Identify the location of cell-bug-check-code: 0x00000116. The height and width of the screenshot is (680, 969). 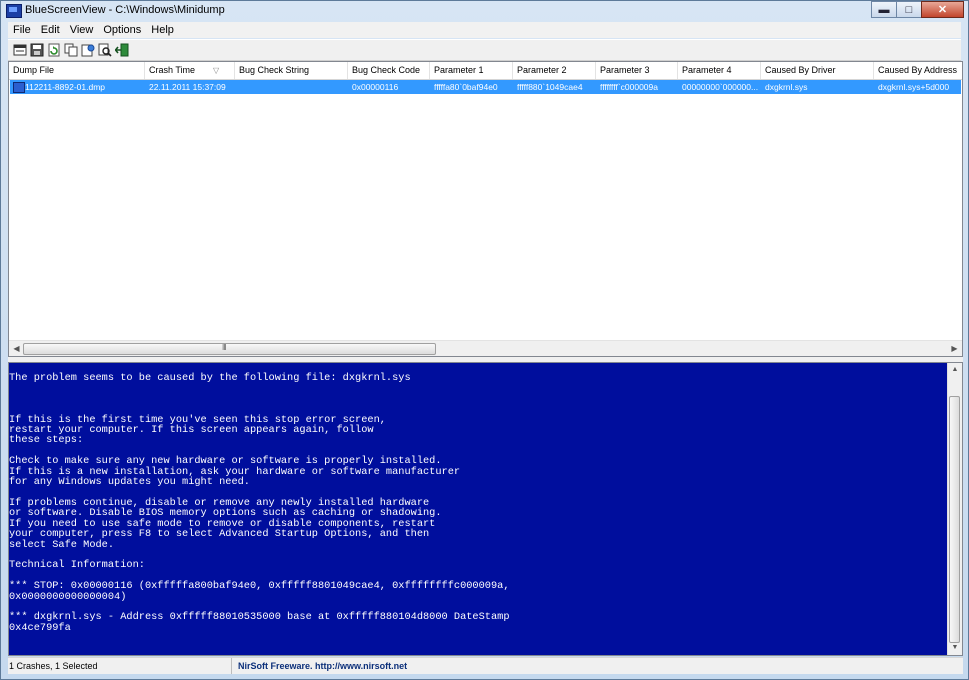
(375, 87).